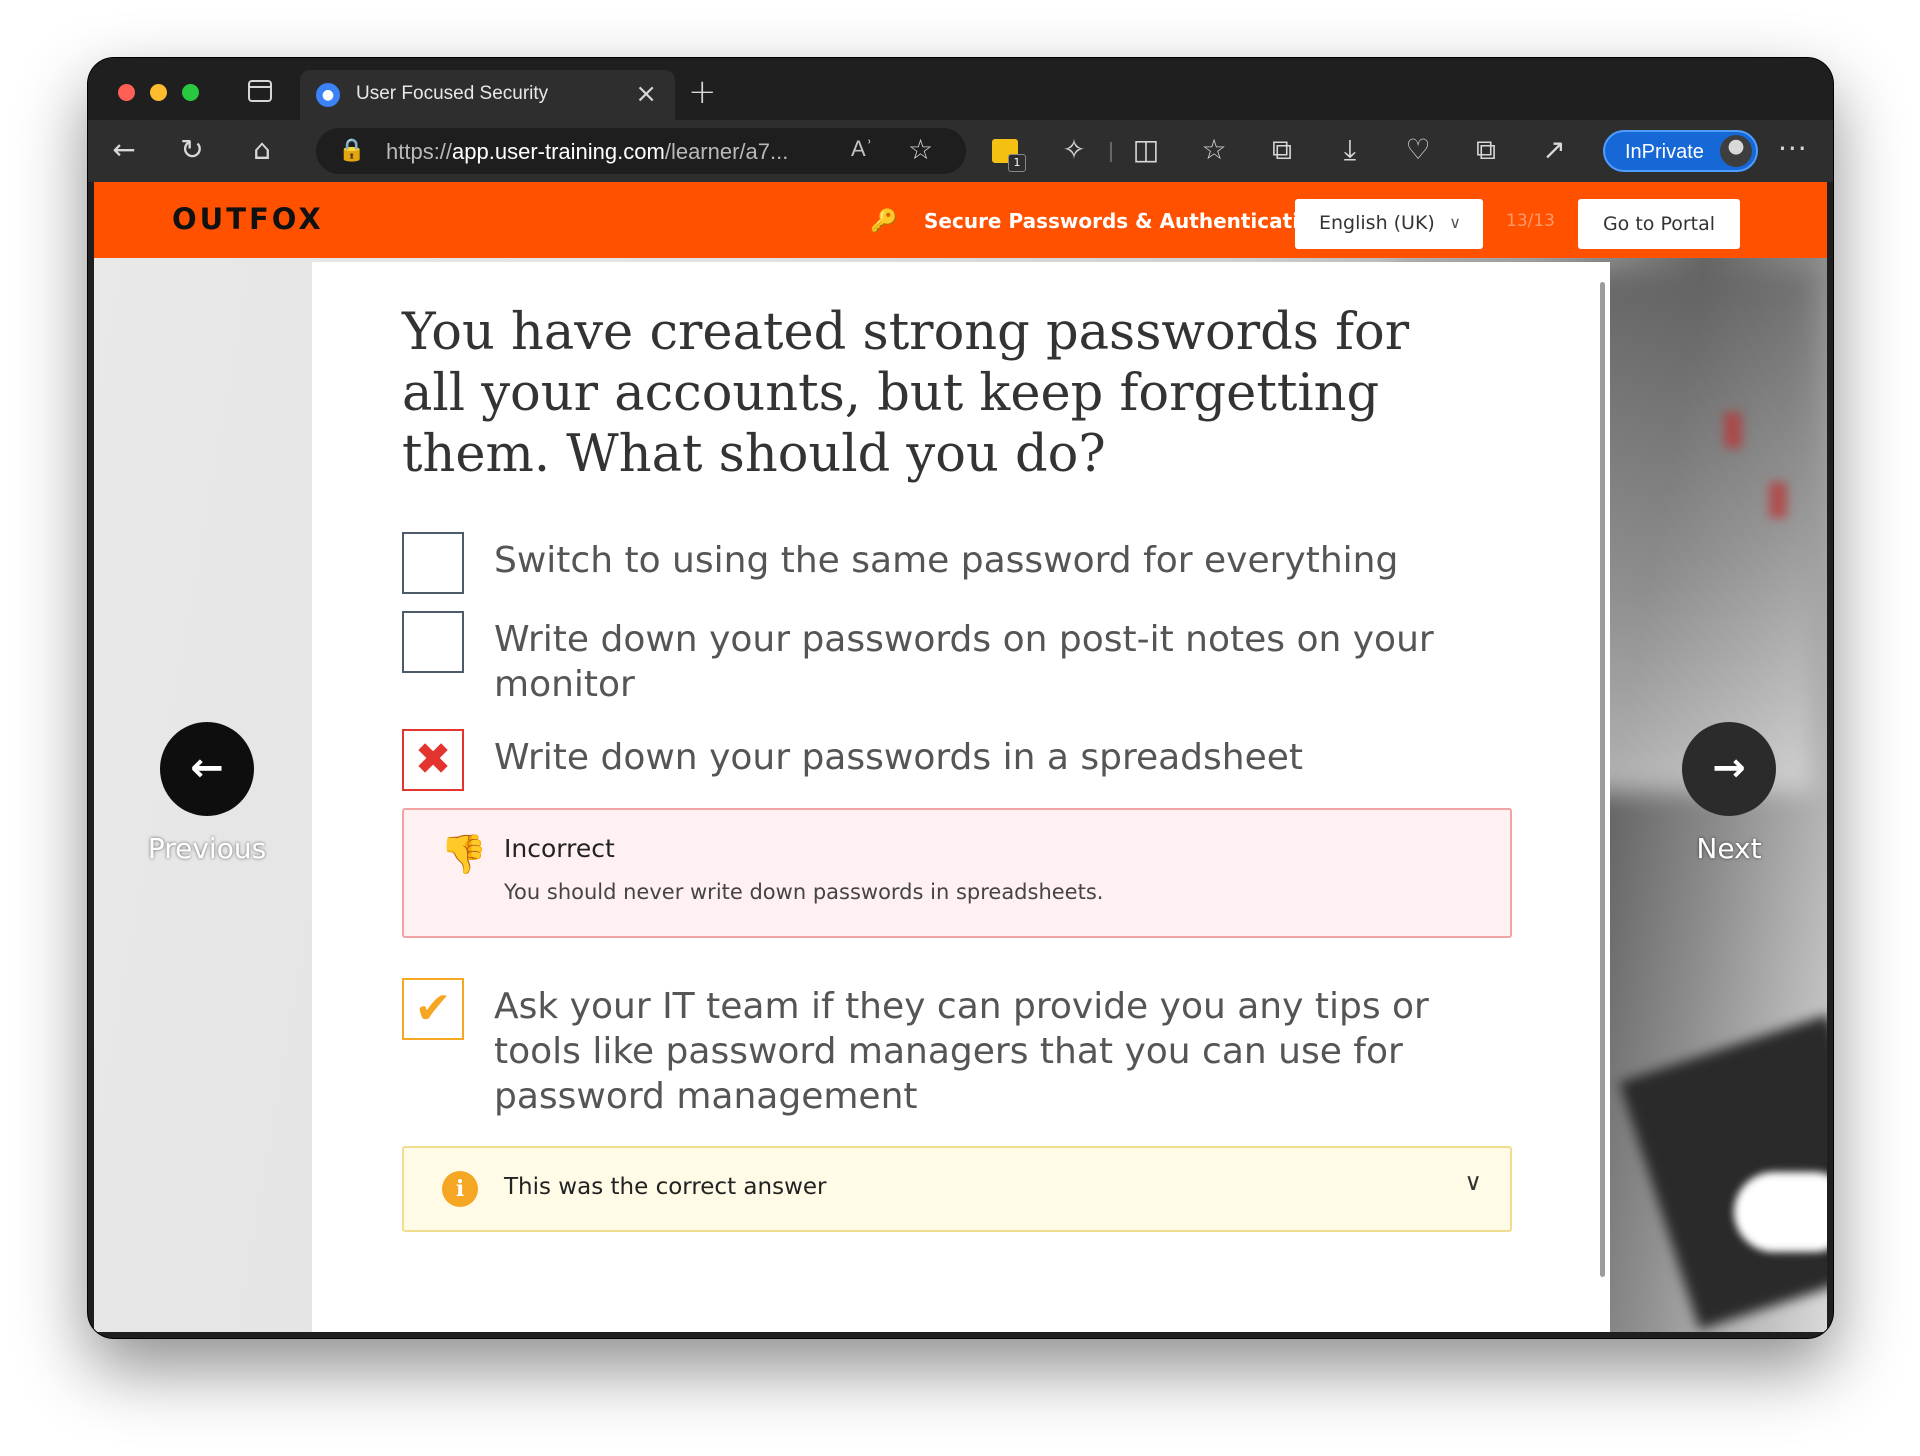  I want to click on avatar, so click(1736, 151).